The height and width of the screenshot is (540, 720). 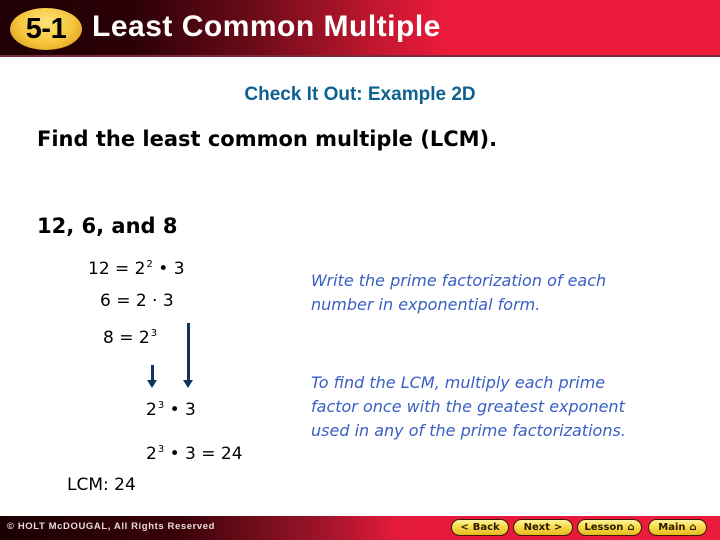 I want to click on main-button: Main ⌂, so click(x=677, y=527).